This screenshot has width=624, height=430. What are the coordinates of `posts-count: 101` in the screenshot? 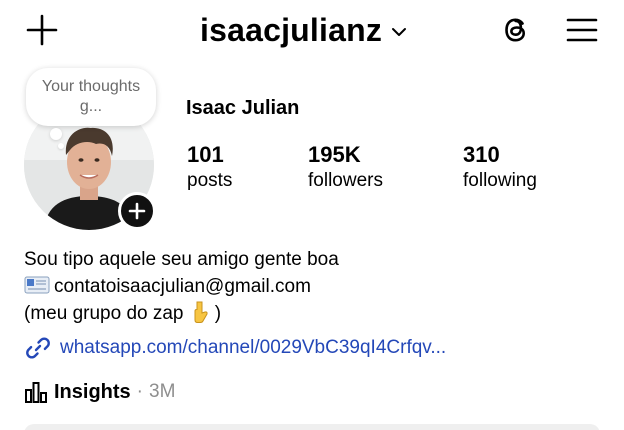 It's located at (205, 154).